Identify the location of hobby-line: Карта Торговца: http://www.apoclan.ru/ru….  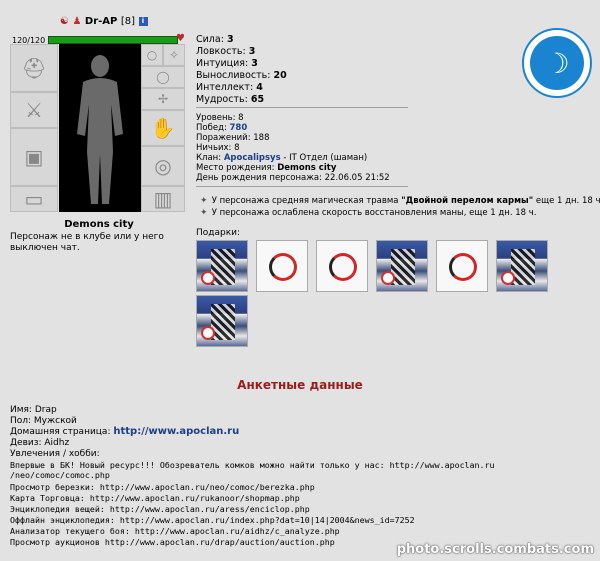
(155, 498).